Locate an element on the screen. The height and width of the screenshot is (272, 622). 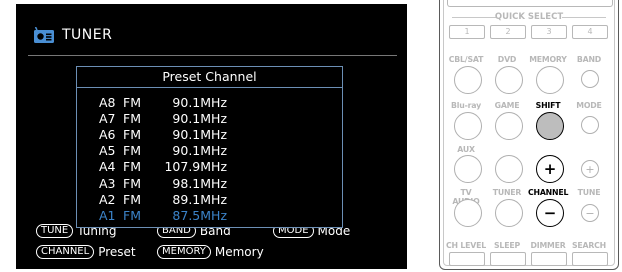
preset-number: A3 is located at coordinates (107, 183).